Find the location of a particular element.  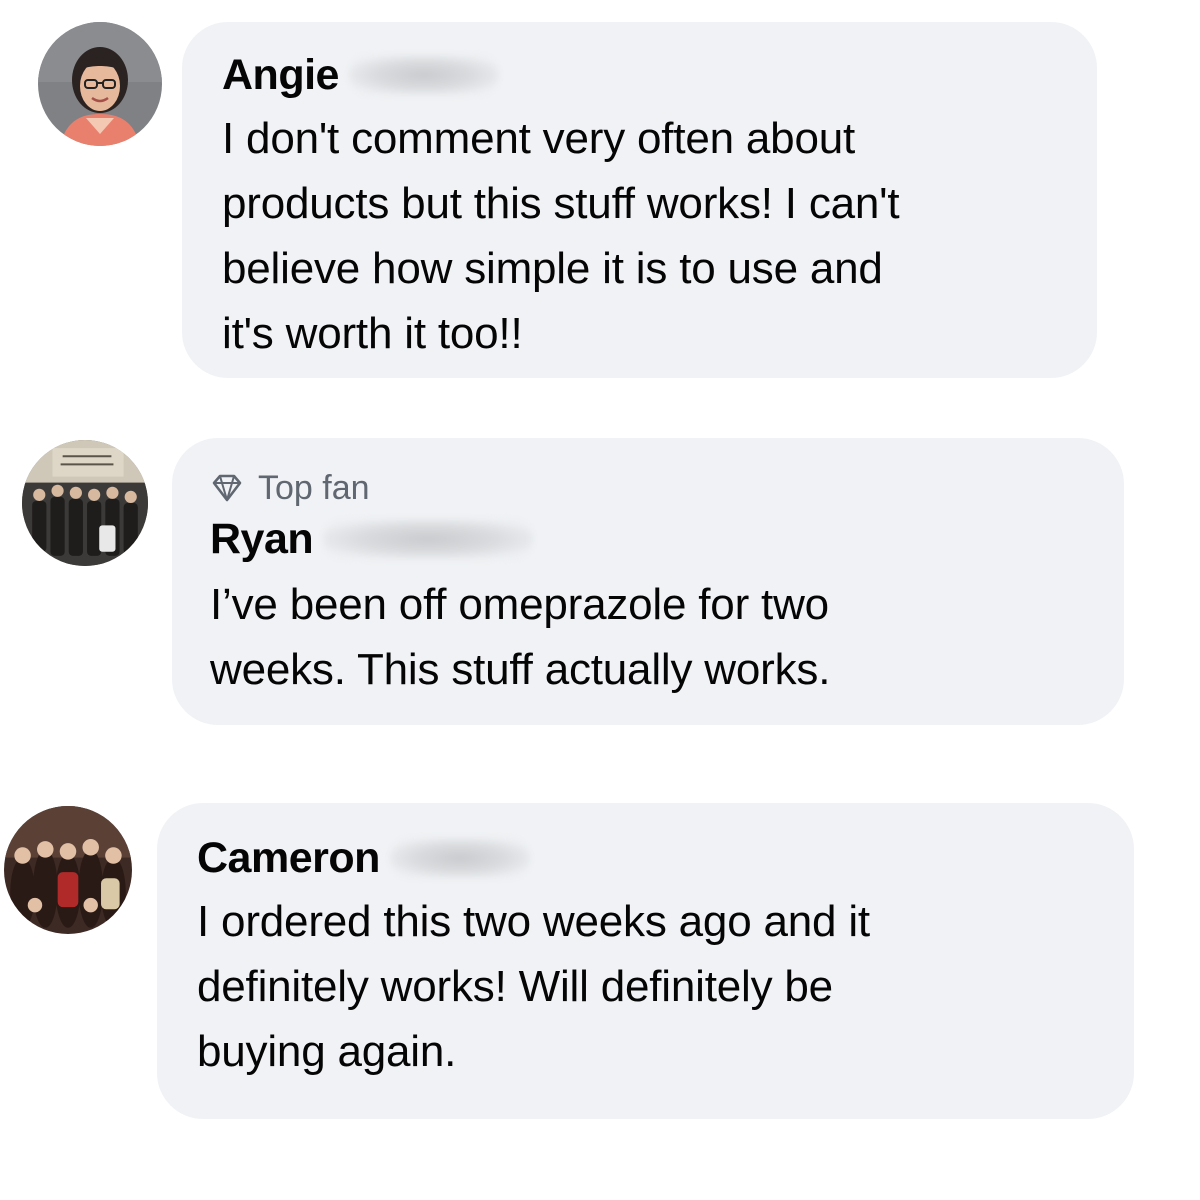

comment-author-row: Ryan is located at coordinates (667, 539).